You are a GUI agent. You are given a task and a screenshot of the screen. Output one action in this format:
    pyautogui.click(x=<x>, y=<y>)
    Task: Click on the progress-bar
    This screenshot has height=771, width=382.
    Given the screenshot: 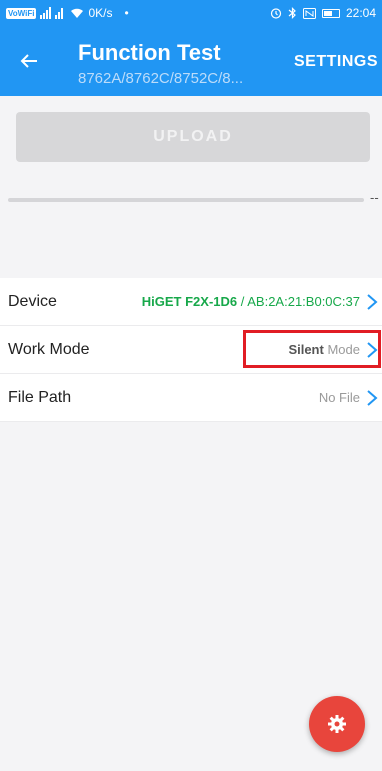 What is the action you would take?
    pyautogui.click(x=186, y=200)
    